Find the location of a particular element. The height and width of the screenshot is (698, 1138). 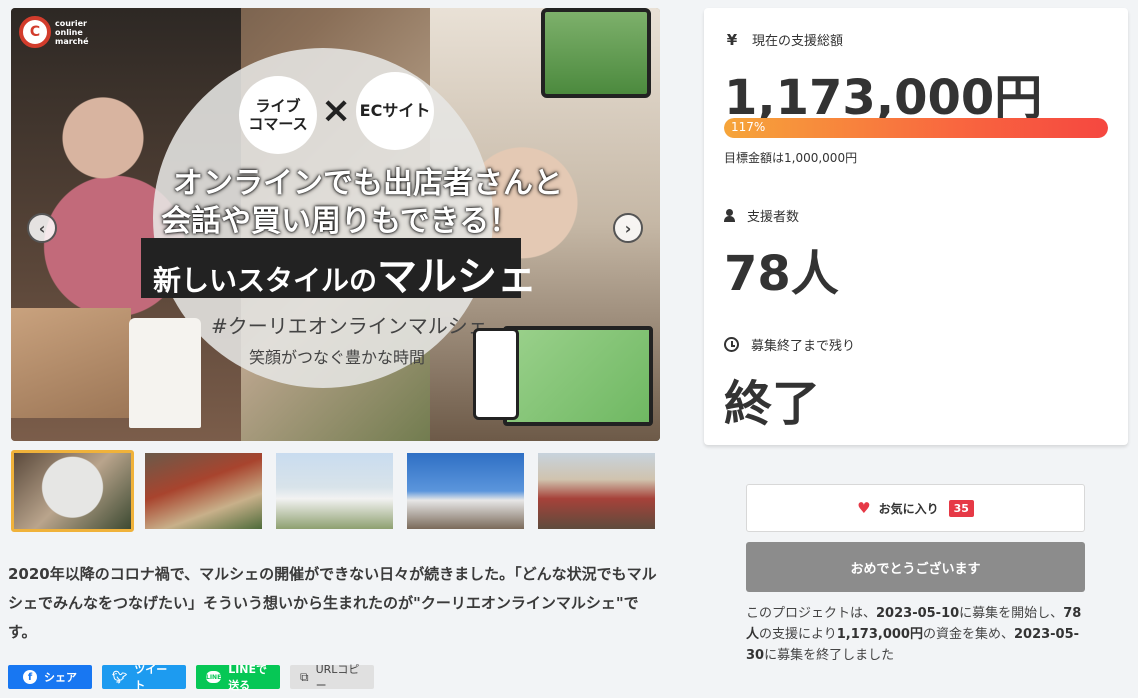

line-share-label: LINEで送る is located at coordinates (248, 677).